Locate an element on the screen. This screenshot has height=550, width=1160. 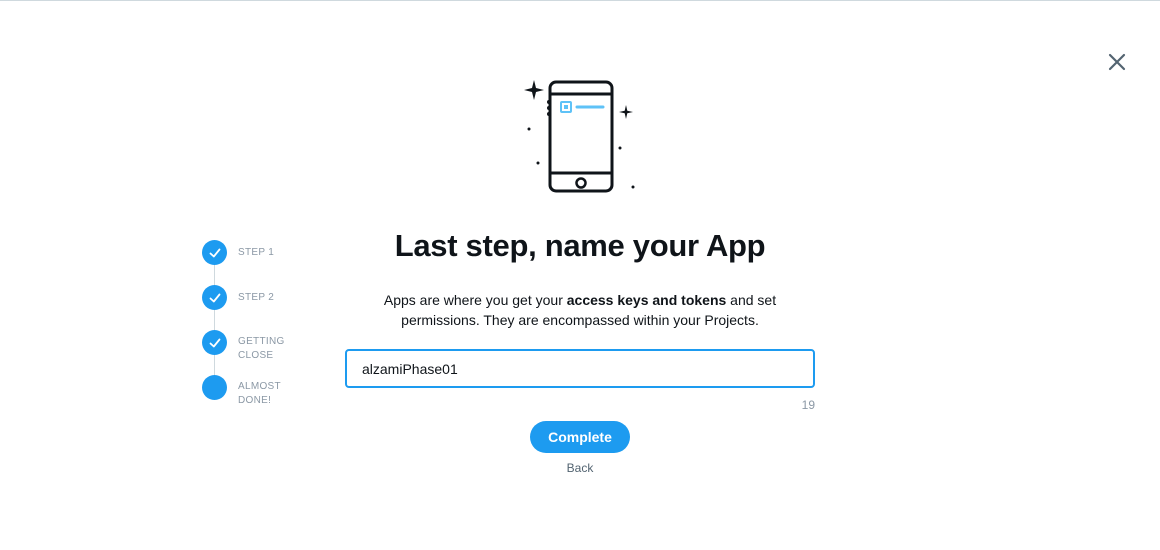
step-item-2: STEP 2 is located at coordinates (257, 305).